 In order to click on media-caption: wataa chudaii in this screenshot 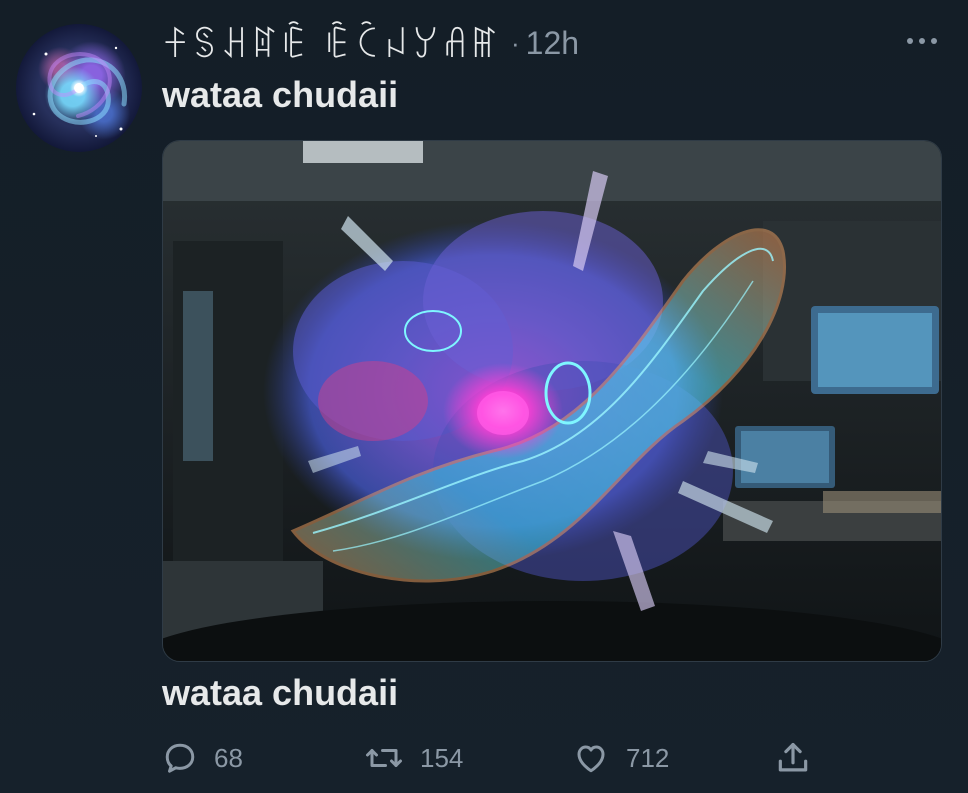, I will do `click(280, 692)`.